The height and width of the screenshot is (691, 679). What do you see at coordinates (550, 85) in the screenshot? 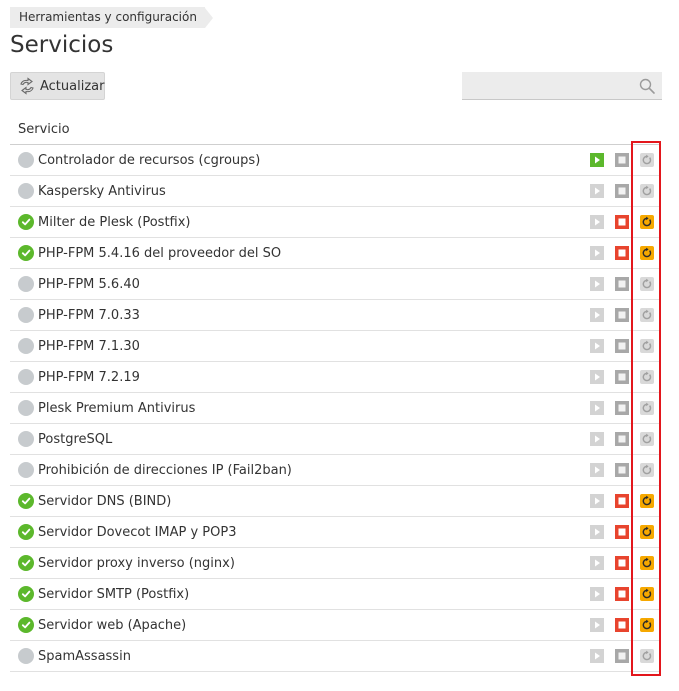
I see `search-input` at bounding box center [550, 85].